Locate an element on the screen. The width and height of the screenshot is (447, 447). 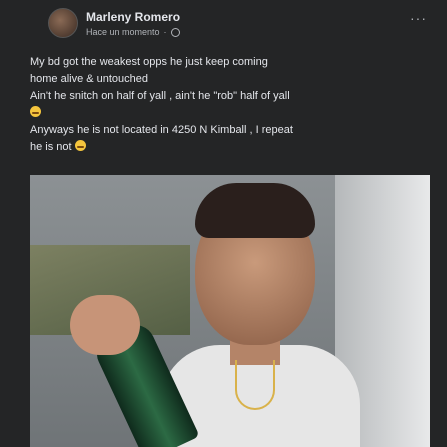
post-line: he is not is located at coordinates (51, 147).